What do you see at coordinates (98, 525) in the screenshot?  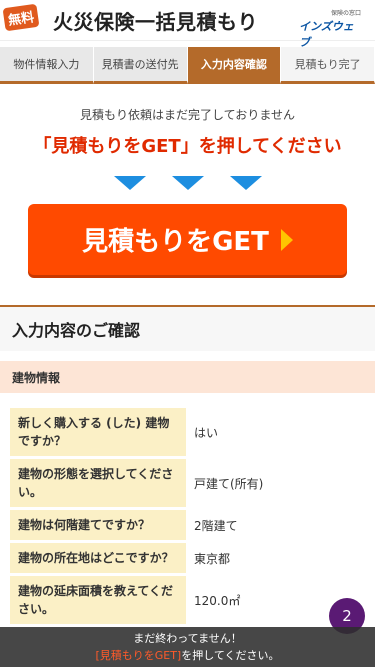 I see `question-cell: 建物は何階建てですか？` at bounding box center [98, 525].